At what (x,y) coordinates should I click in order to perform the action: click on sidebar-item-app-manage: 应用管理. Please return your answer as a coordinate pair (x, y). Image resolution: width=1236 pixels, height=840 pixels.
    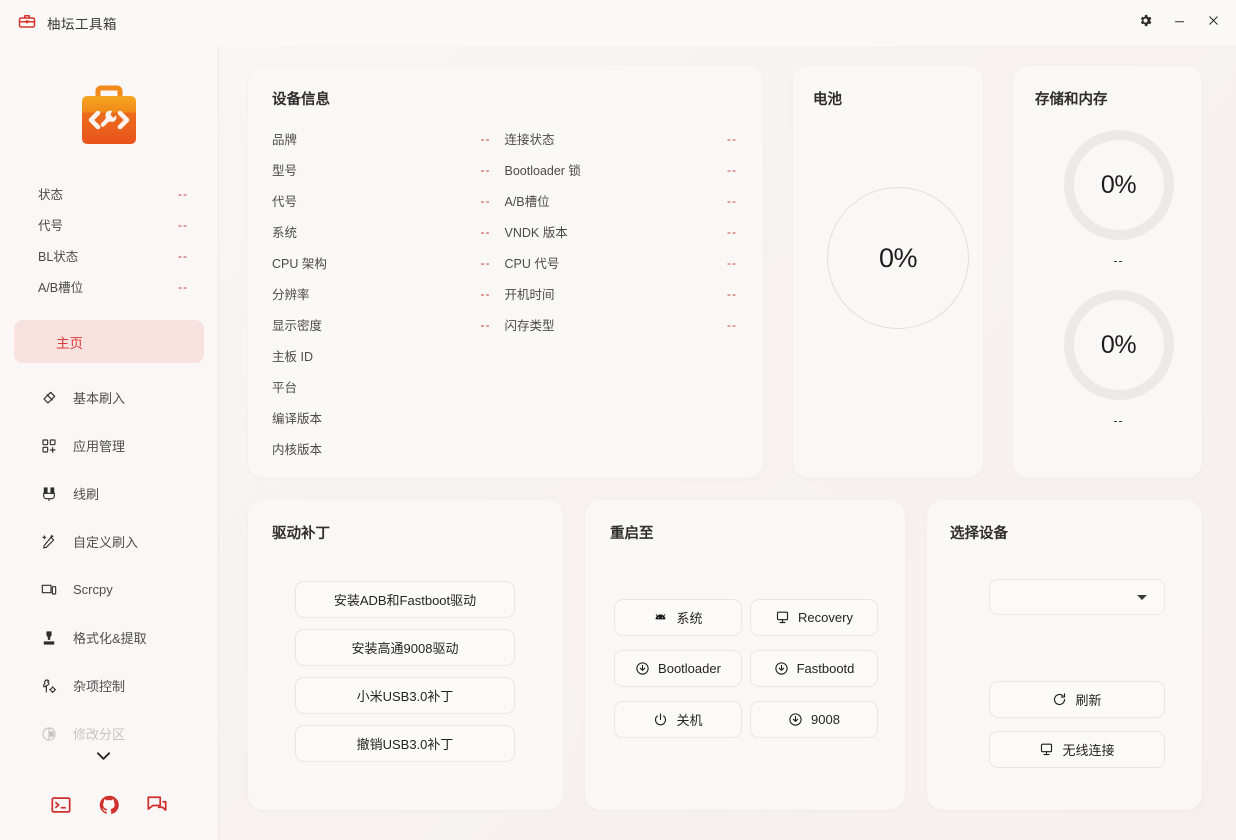
    Looking at the image, I should click on (109, 445).